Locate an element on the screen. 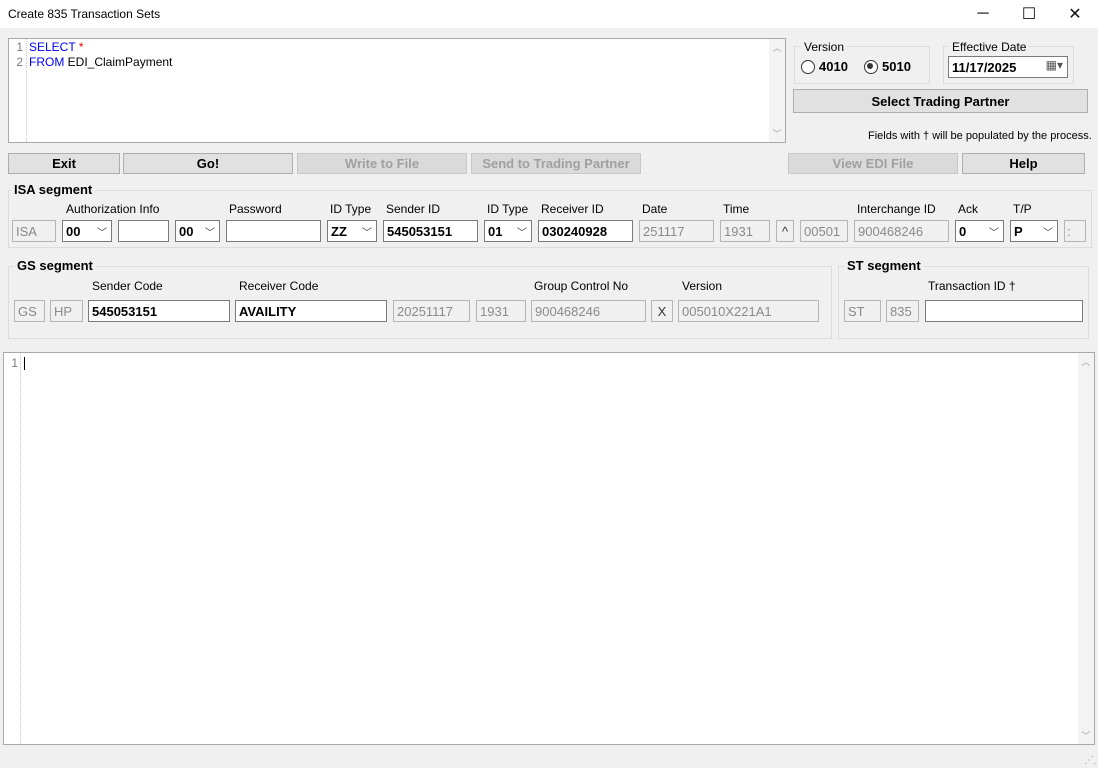 The image size is (1098, 768). gs-segment-title: GS segment is located at coordinates (55, 265).